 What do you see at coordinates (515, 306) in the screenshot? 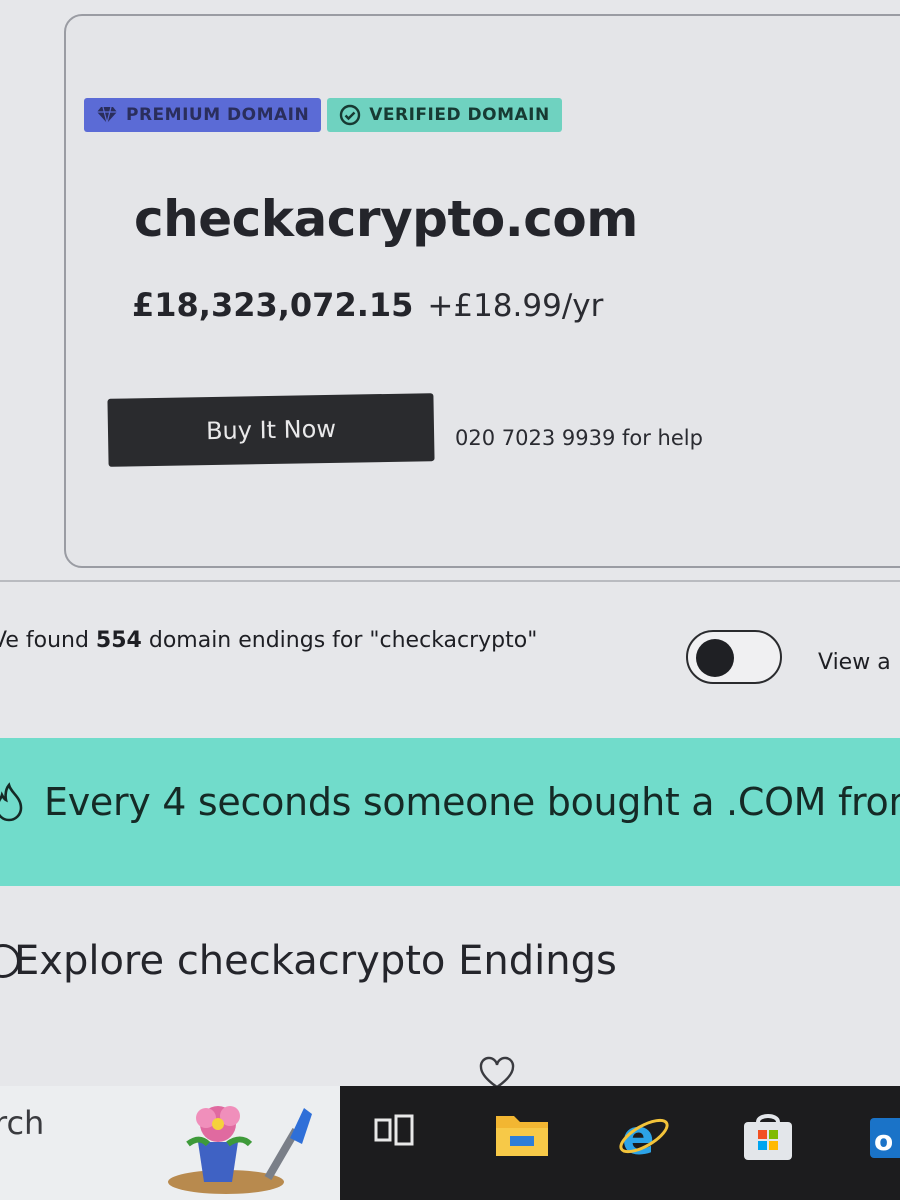
I see `renewal-price: +£18.99/yr` at bounding box center [515, 306].